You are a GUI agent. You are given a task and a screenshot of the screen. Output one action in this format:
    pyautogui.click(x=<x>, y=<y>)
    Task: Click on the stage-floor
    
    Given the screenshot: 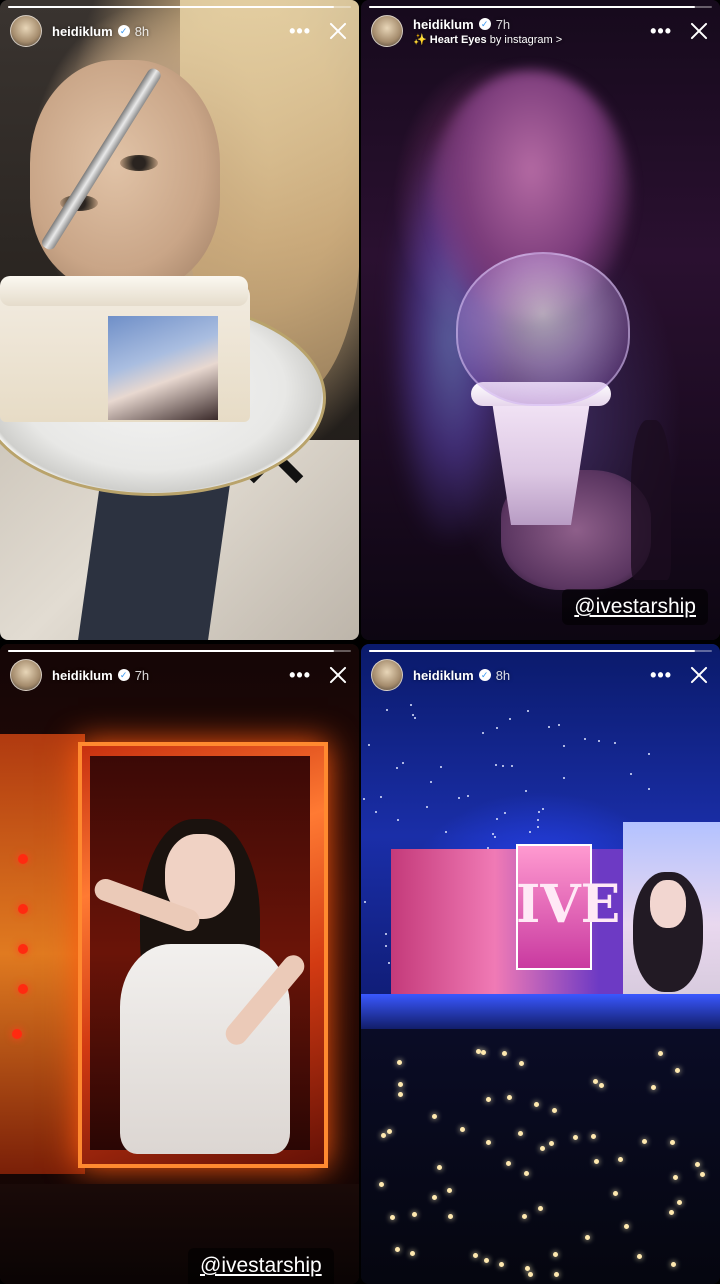 What is the action you would take?
    pyautogui.click(x=540, y=1014)
    